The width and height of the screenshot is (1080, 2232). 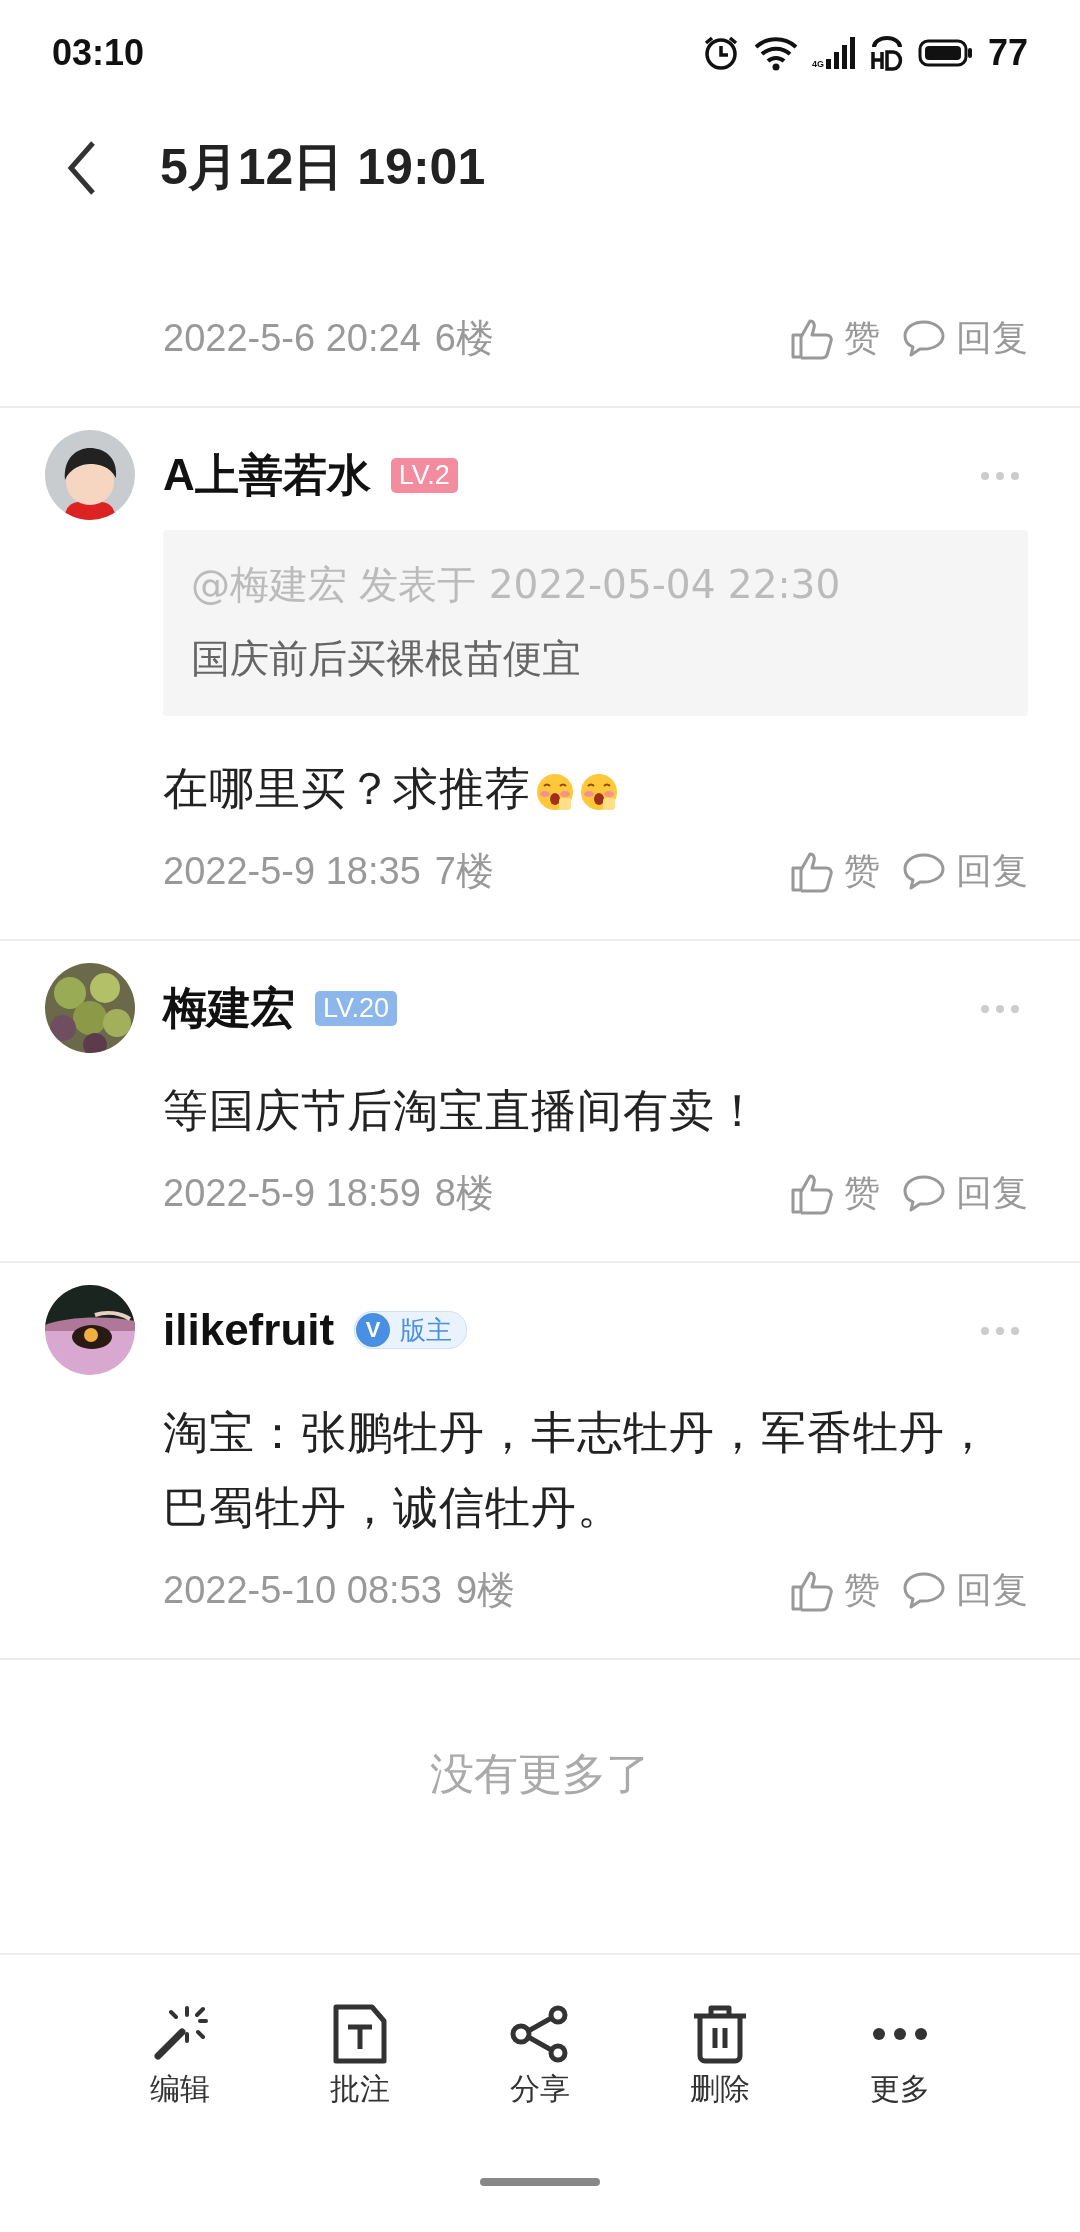 I want to click on comment-text: 淘宝：张鹏牡丹，丰志牡丹，军香牡丹，巴蜀牡丹，诚信牡丹。, so click(x=577, y=1470).